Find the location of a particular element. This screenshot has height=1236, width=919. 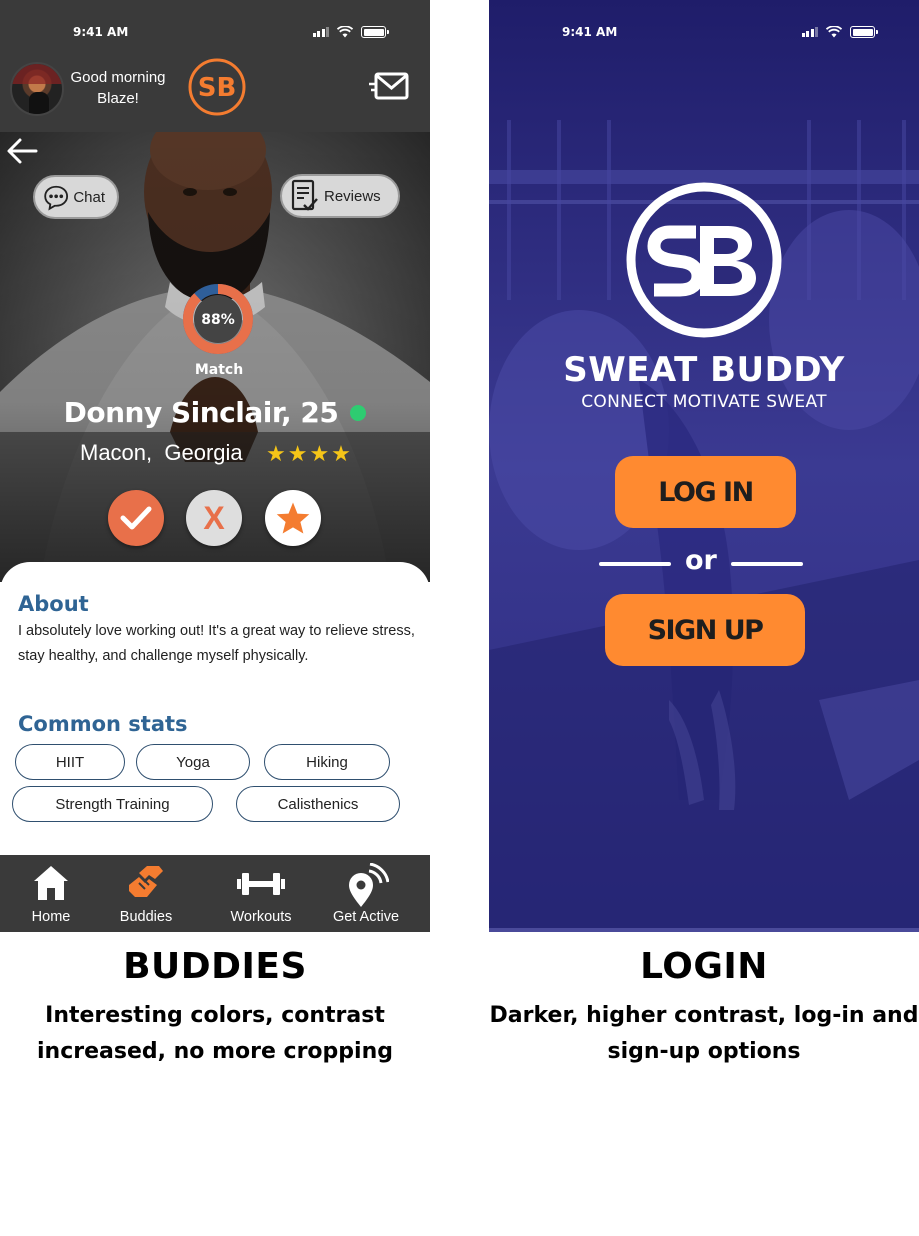

or-divider: or is located at coordinates (701, 563).